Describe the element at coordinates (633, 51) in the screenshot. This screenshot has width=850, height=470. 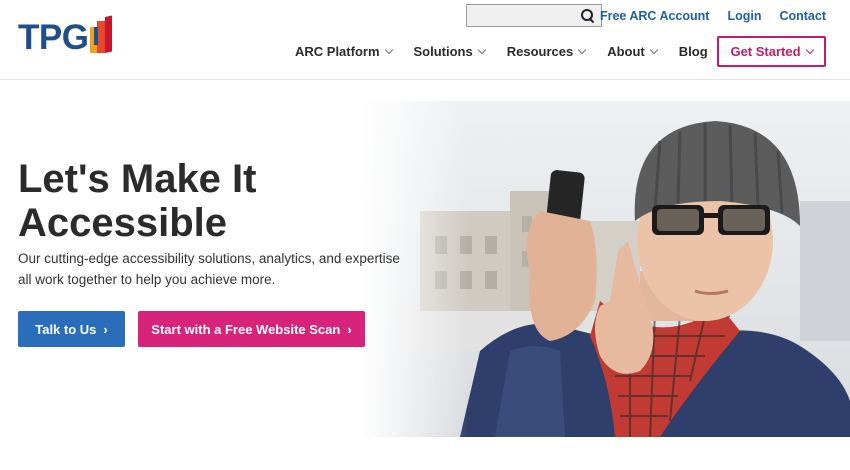
I see `nav-item-about: About` at that location.